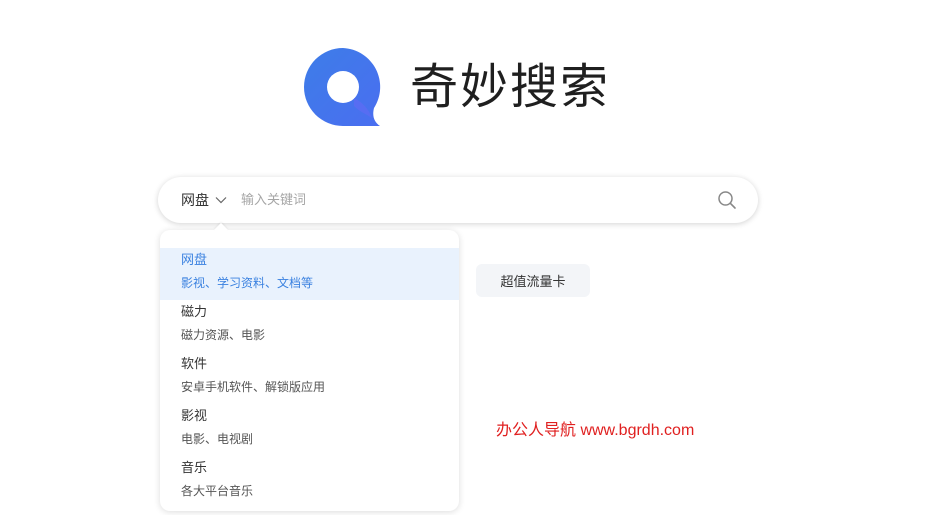  Describe the element at coordinates (309, 326) in the screenshot. I see `dropdown-item-cili: 磁力 磁力资源、电影` at that location.